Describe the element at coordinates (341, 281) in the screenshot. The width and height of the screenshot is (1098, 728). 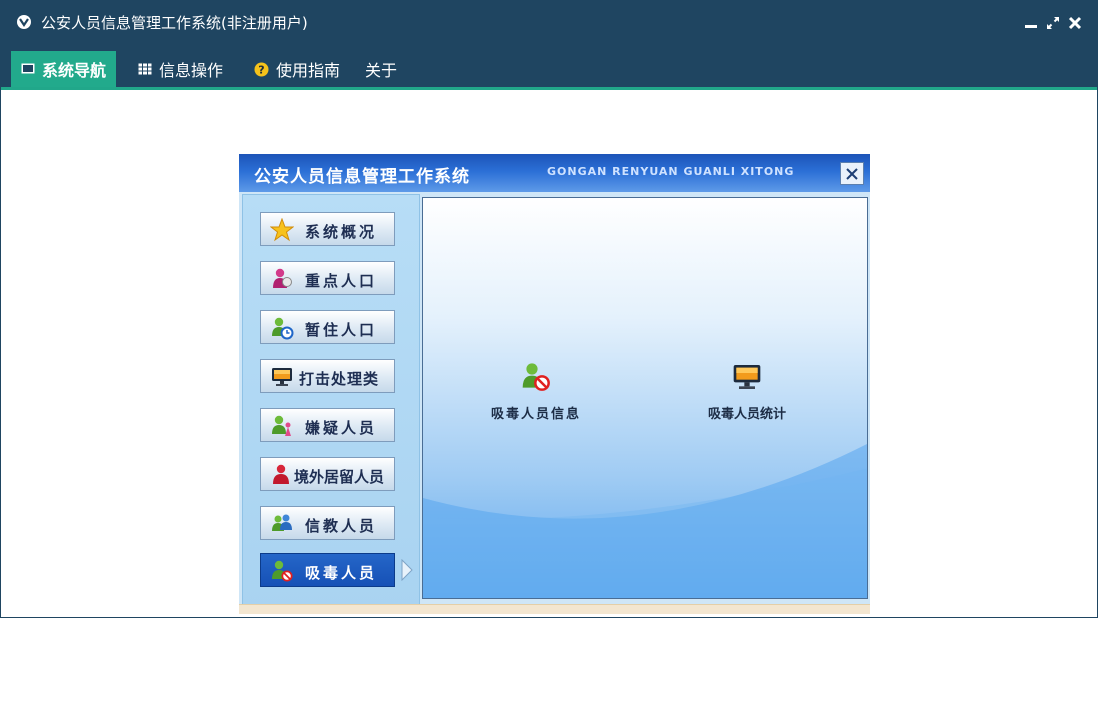
I see `sidebar-item-label: 重点人口` at that location.